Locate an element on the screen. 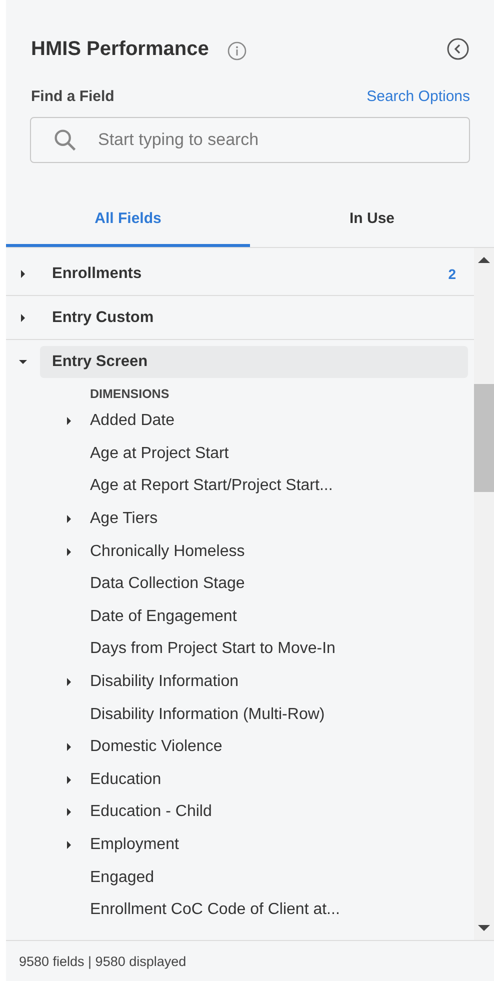 Image resolution: width=494 pixels, height=981 pixels. scrollbar is located at coordinates (484, 594).